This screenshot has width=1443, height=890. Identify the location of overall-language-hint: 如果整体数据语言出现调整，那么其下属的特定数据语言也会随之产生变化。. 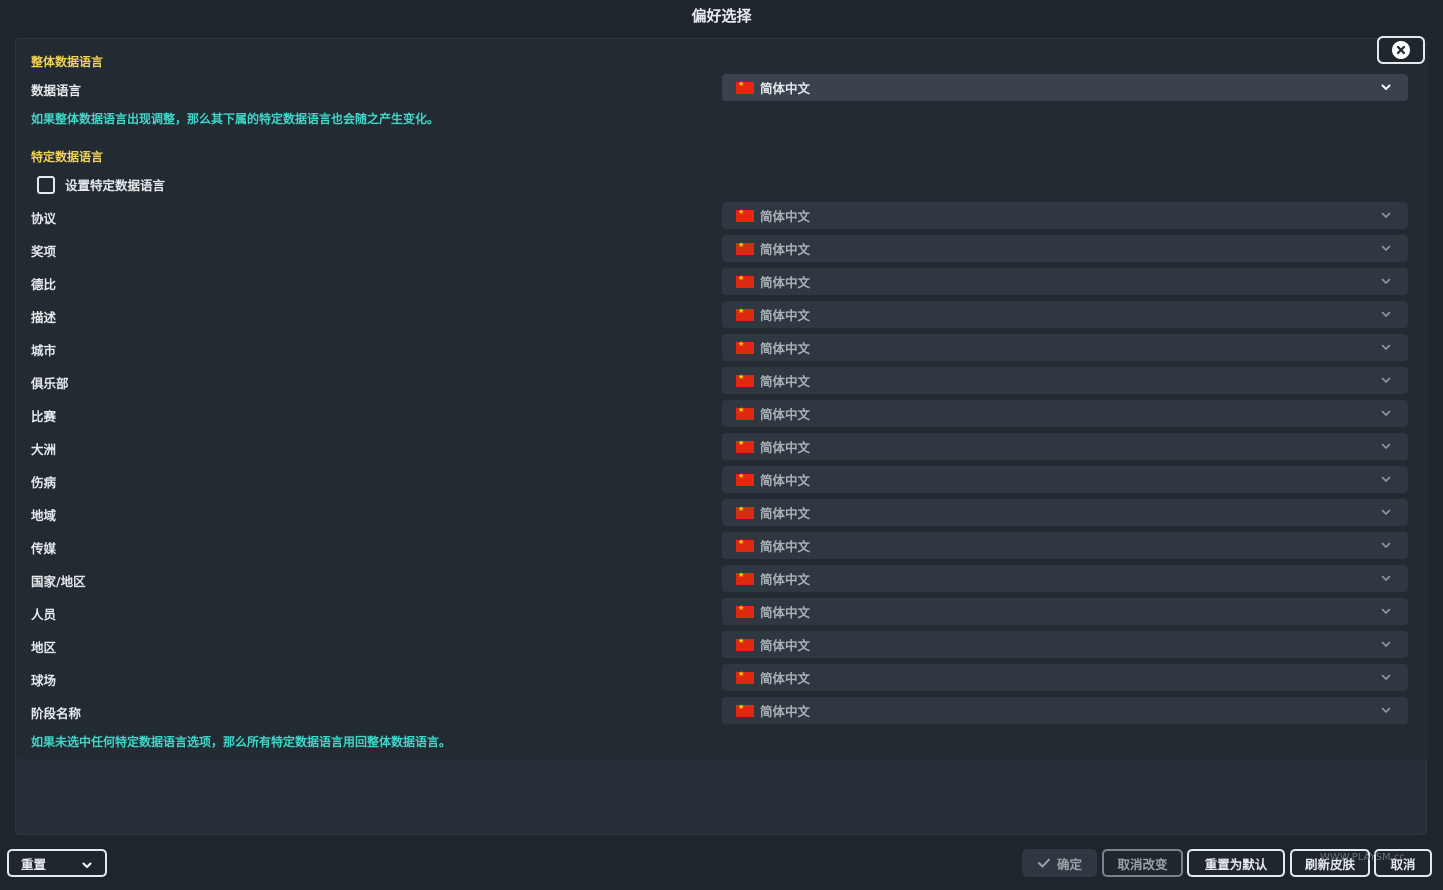
(235, 119).